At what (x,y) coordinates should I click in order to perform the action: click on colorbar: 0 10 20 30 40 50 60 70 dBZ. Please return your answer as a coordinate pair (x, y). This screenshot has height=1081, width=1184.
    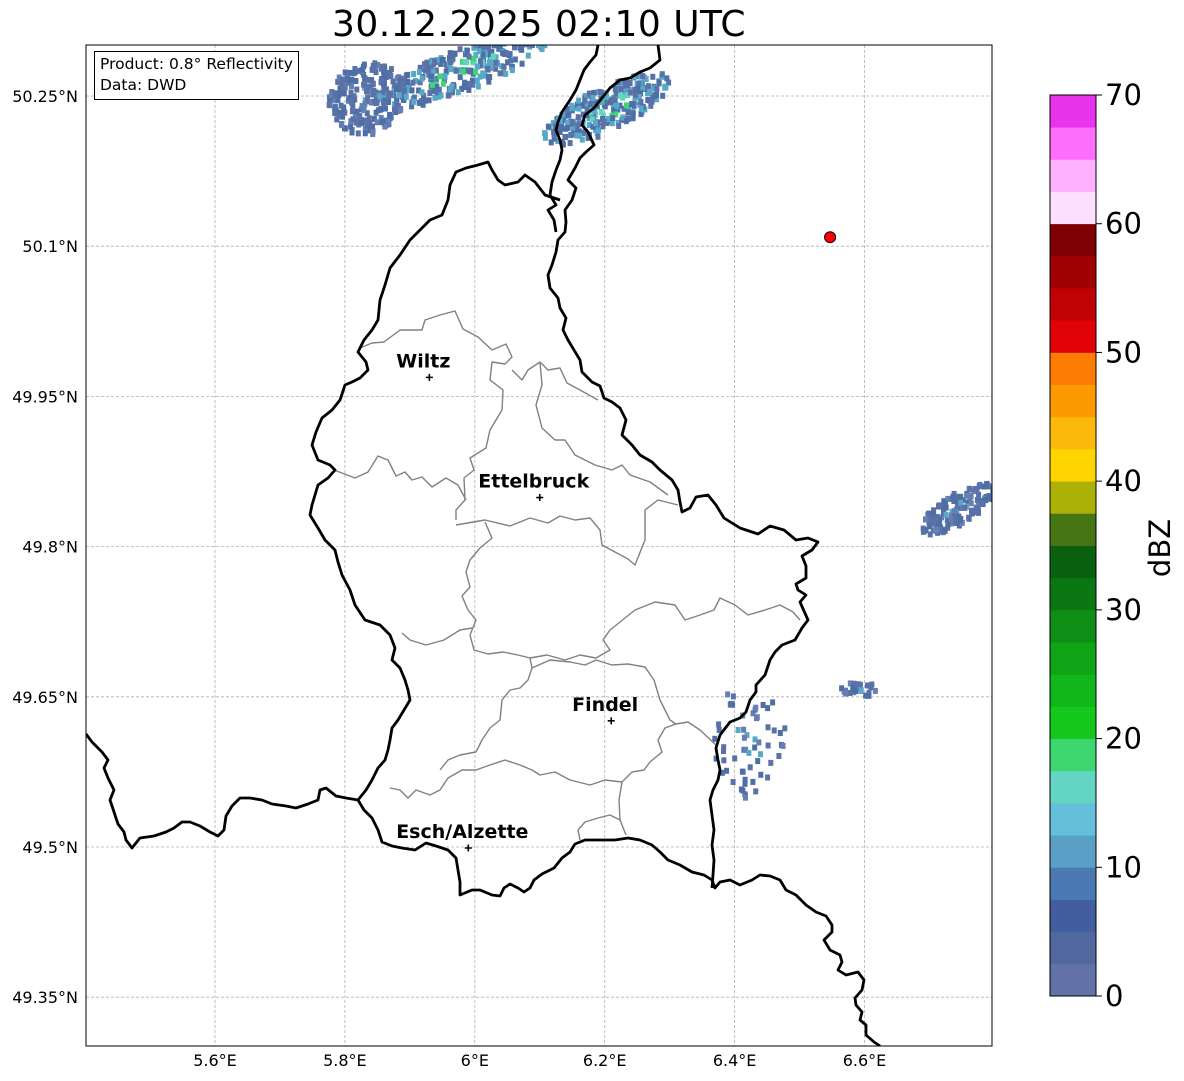
    Looking at the image, I should click on (1113, 545).